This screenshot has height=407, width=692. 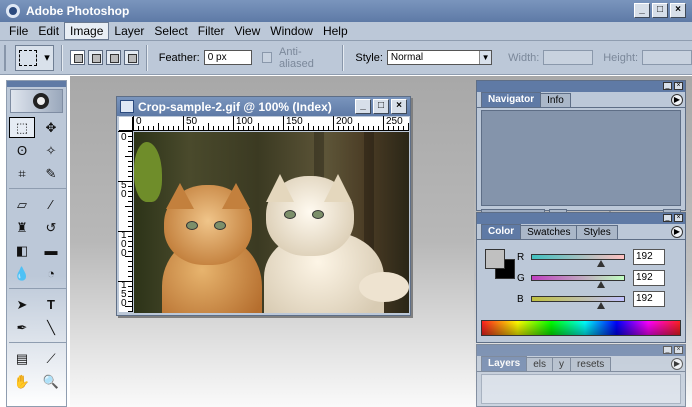 I want to click on document-title: Crop-sample-2.gif @ 100% (Index), so click(x=235, y=106).